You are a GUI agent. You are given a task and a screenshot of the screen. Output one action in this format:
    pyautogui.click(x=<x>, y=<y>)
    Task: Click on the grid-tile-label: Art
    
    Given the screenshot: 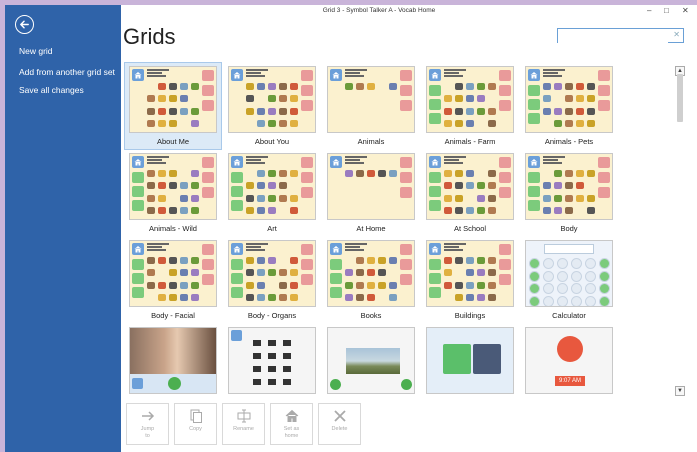 What is the action you would take?
    pyautogui.click(x=272, y=228)
    